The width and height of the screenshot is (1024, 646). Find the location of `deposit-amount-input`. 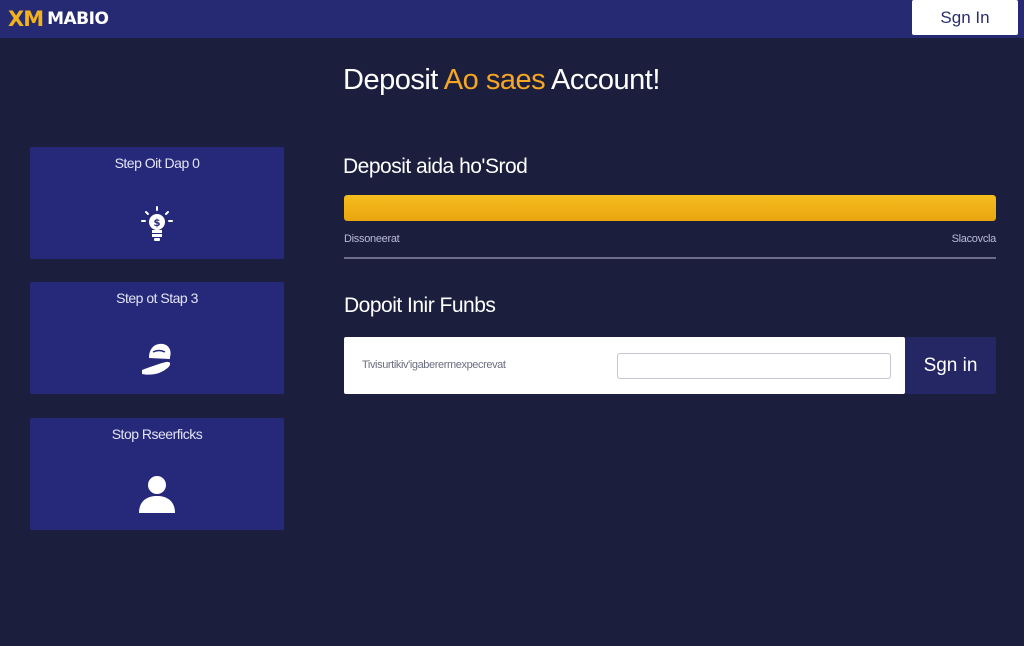

deposit-amount-input is located at coordinates (754, 366).